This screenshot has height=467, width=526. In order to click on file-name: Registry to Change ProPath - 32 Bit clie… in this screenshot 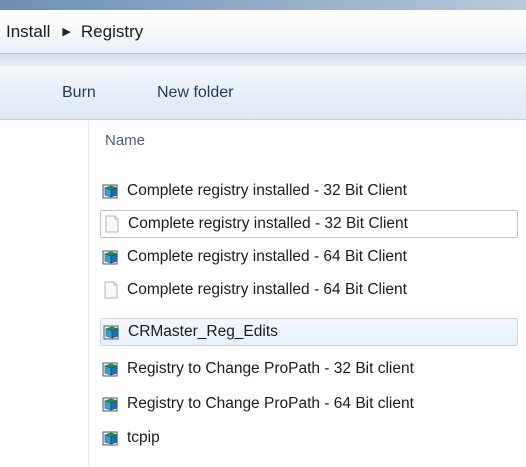, I will do `click(270, 368)`.